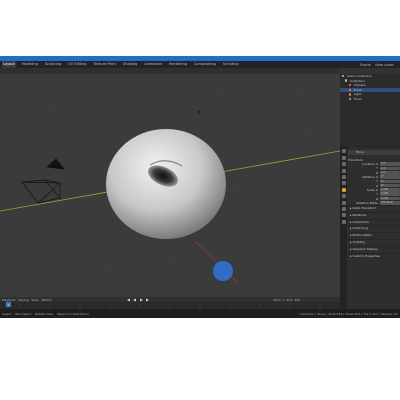  What do you see at coordinates (138, 300) in the screenshot?
I see `playback-controls` at bounding box center [138, 300].